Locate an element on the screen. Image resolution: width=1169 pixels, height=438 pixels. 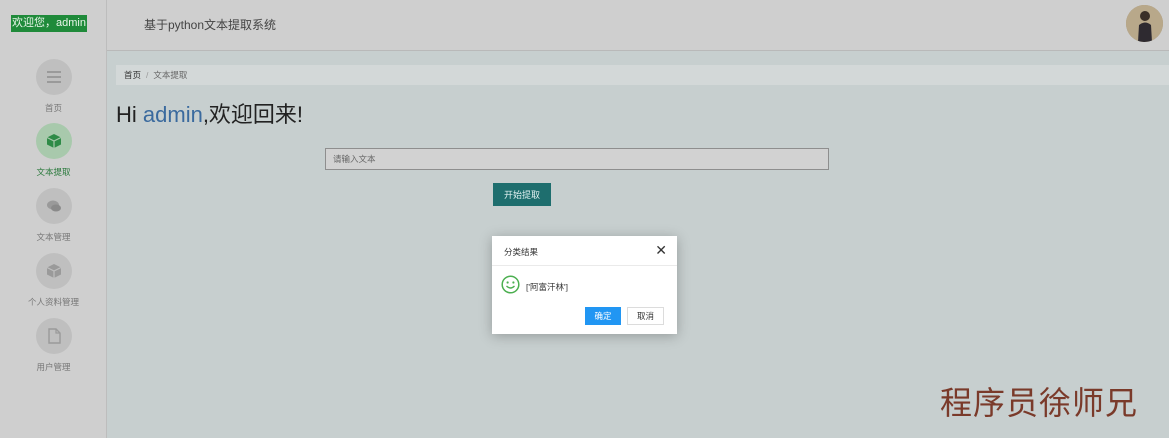
cancel-button: 取消 is located at coordinates (645, 316).